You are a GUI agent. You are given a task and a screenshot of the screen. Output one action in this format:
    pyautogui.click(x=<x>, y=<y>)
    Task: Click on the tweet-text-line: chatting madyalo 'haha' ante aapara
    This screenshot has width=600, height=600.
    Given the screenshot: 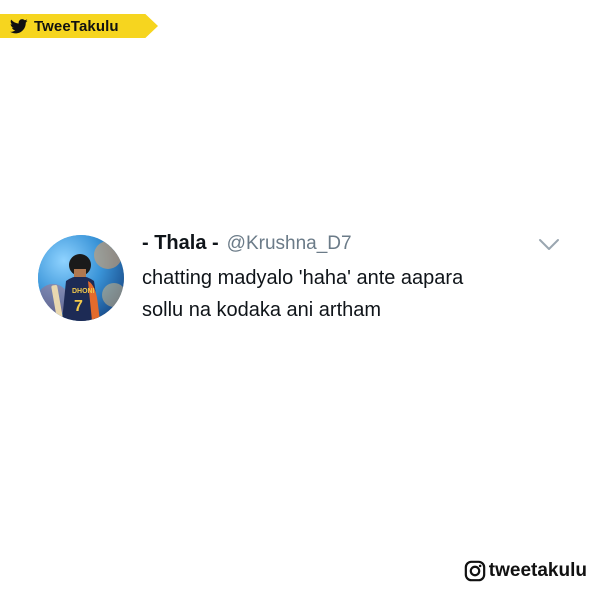 What is the action you would take?
    pyautogui.click(x=303, y=278)
    